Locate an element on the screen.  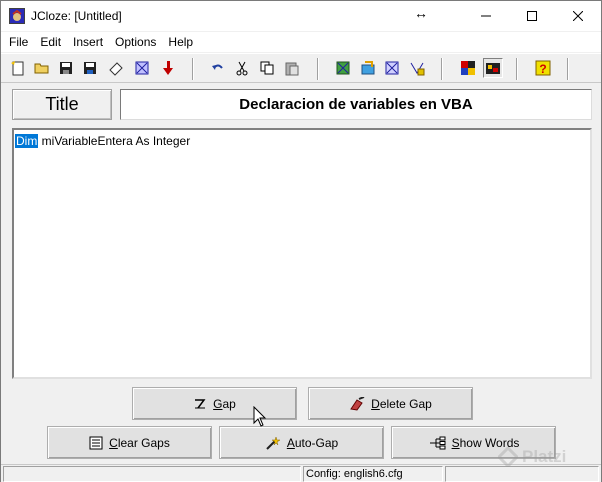
status-panel-right is located at coordinates (522, 474).